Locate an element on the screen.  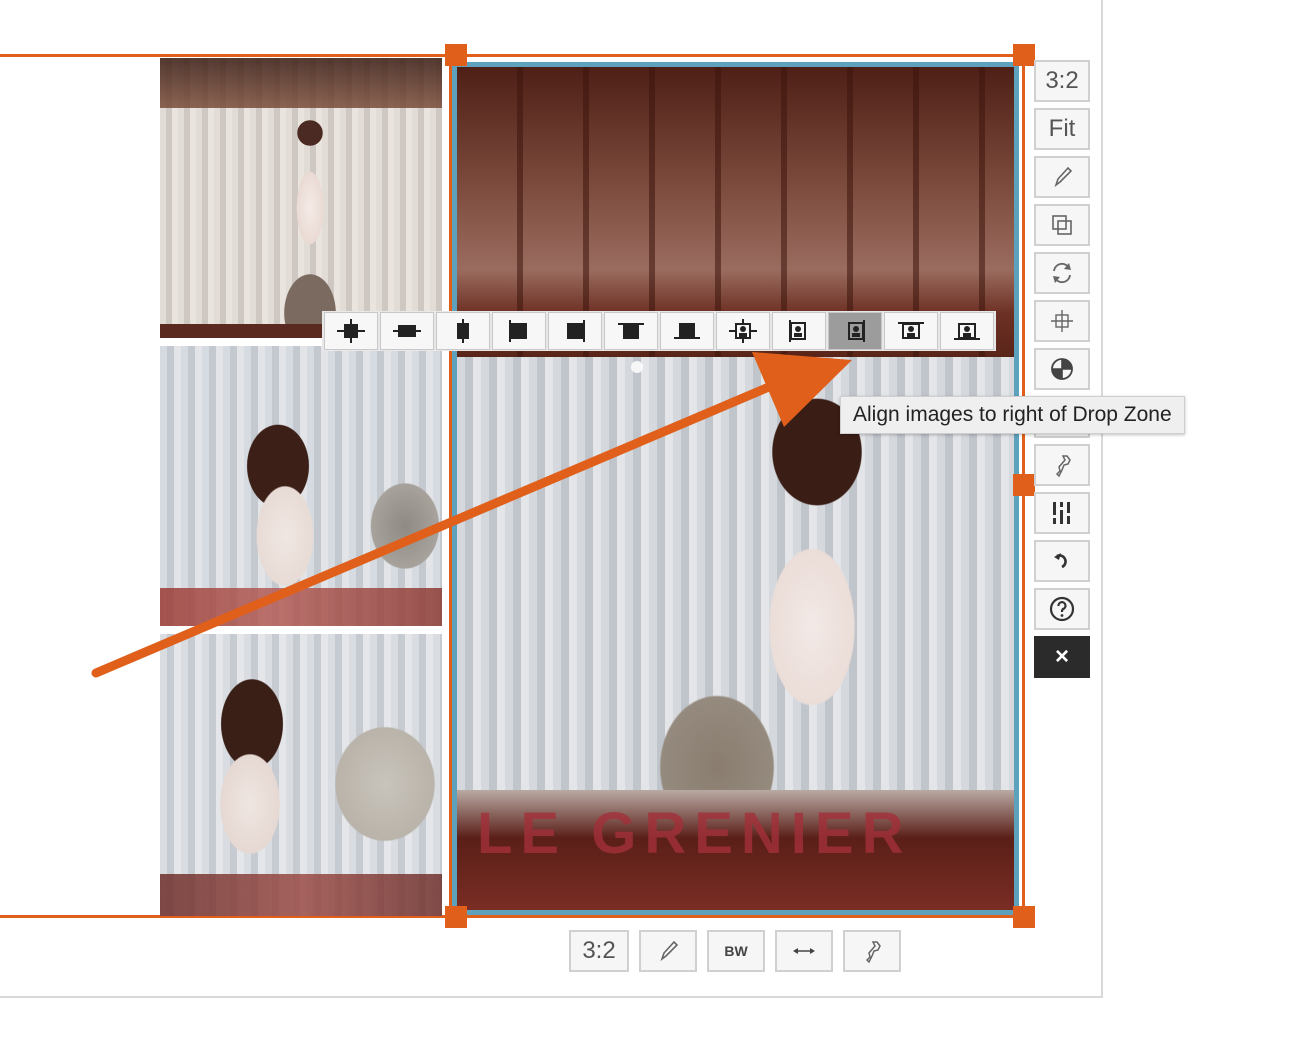
align-images-center-icon is located at coordinates (743, 331).